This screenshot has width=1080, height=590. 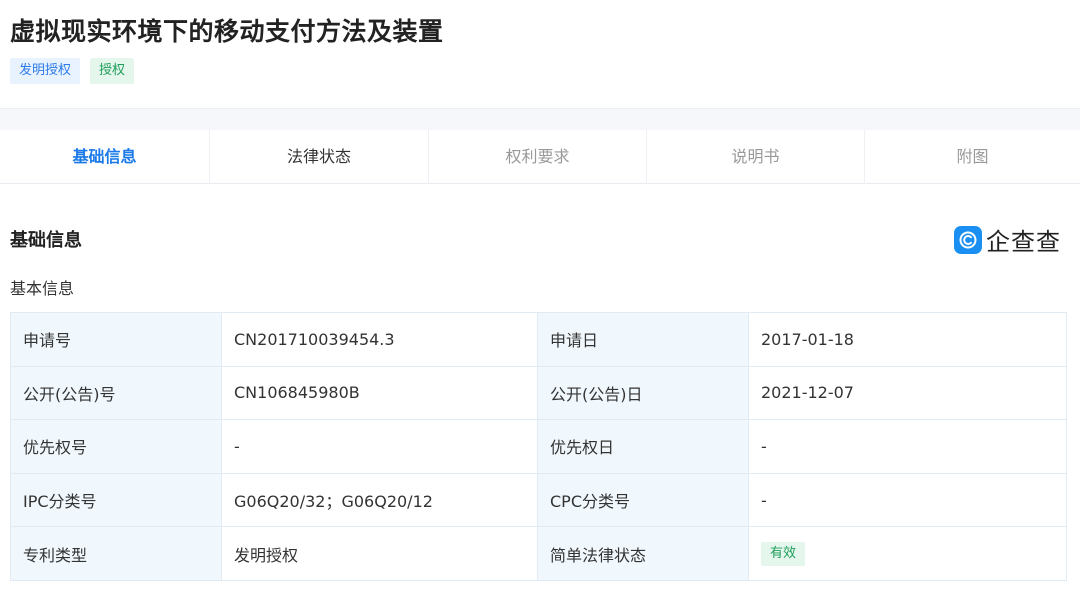 I want to click on application-number-label: 申请号, so click(x=116, y=339).